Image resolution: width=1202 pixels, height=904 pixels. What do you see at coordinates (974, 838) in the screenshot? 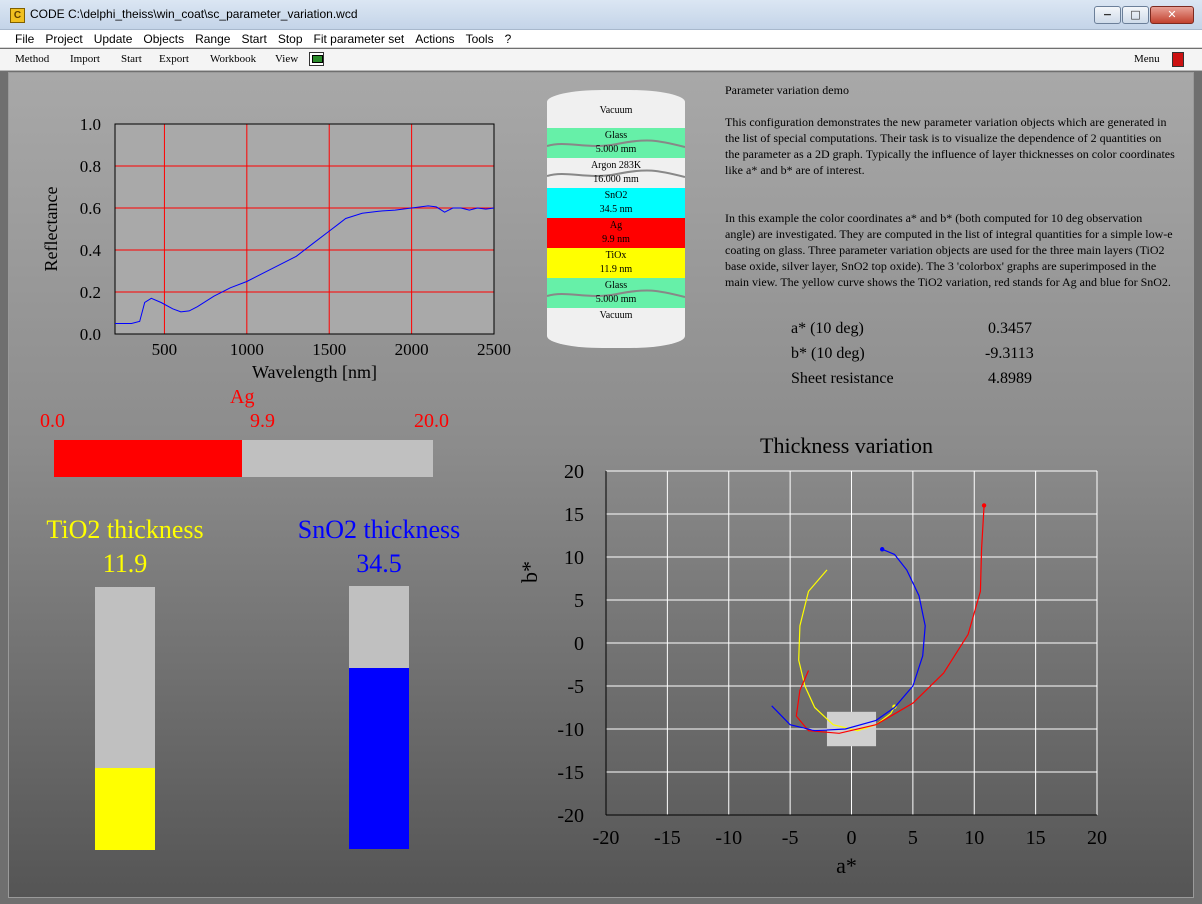
I see `thickness-x-tick-label: 10` at bounding box center [974, 838].